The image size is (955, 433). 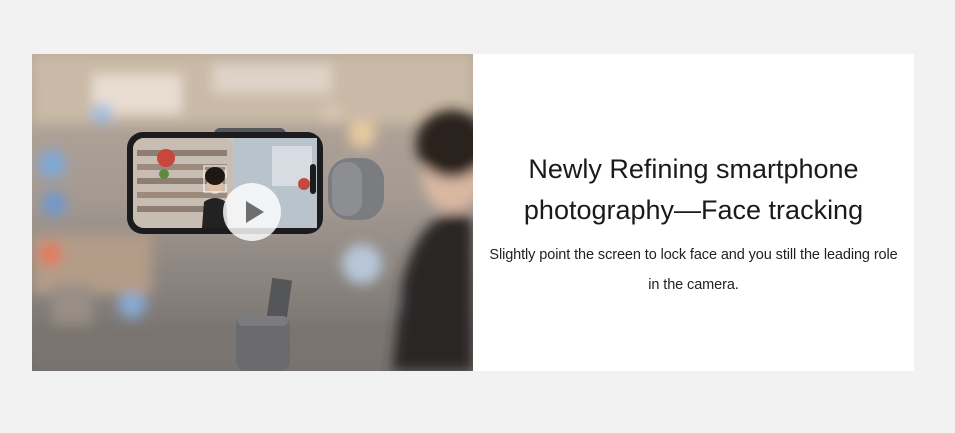 I want to click on feature-description-line-2: in the camera., so click(x=693, y=285).